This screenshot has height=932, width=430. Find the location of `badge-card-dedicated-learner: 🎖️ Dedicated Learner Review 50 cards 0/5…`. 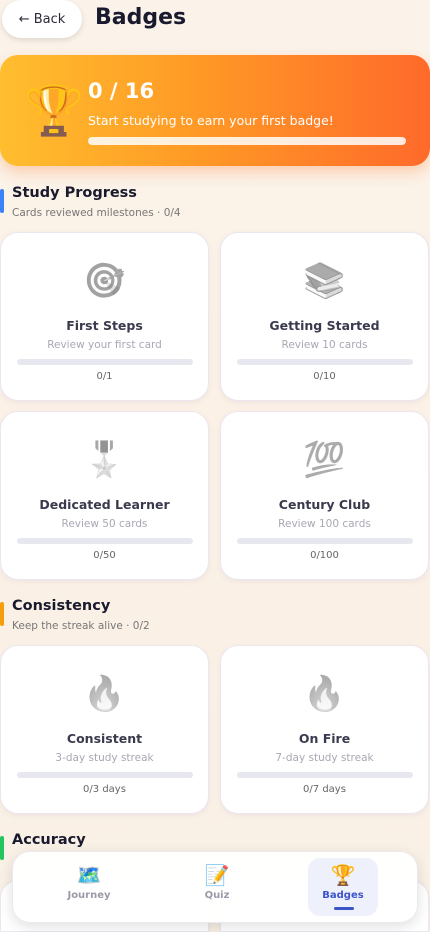

badge-card-dedicated-learner: 🎖️ Dedicated Learner Review 50 cards 0/5… is located at coordinates (104, 495).